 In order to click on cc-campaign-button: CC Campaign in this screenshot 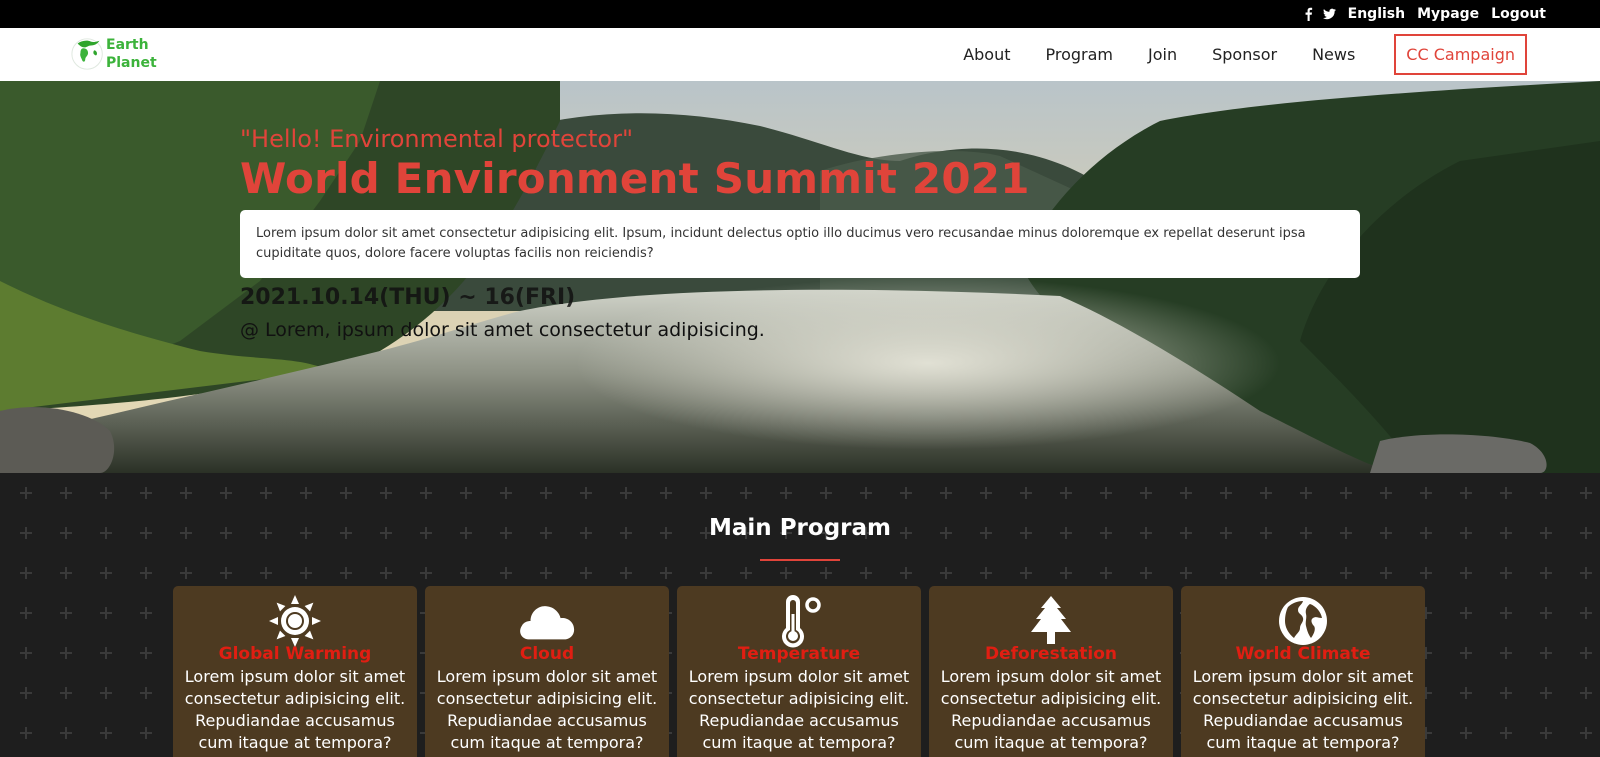, I will do `click(1460, 54)`.